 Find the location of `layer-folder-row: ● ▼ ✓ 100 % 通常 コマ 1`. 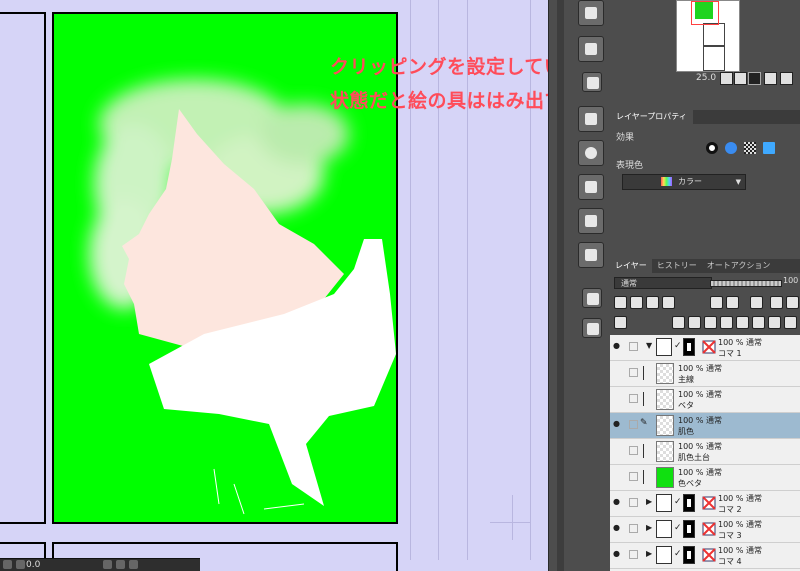

layer-folder-row: ● ▼ ✓ 100 % 通常 コマ 1 is located at coordinates (705, 348).